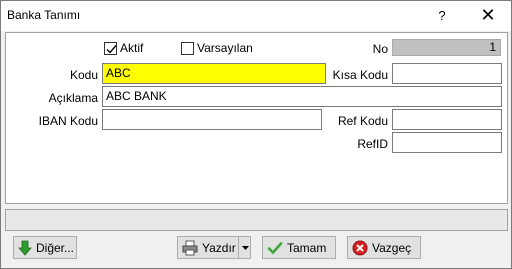  I want to click on kisa-kodu-label: Kısa Kodu, so click(360, 75).